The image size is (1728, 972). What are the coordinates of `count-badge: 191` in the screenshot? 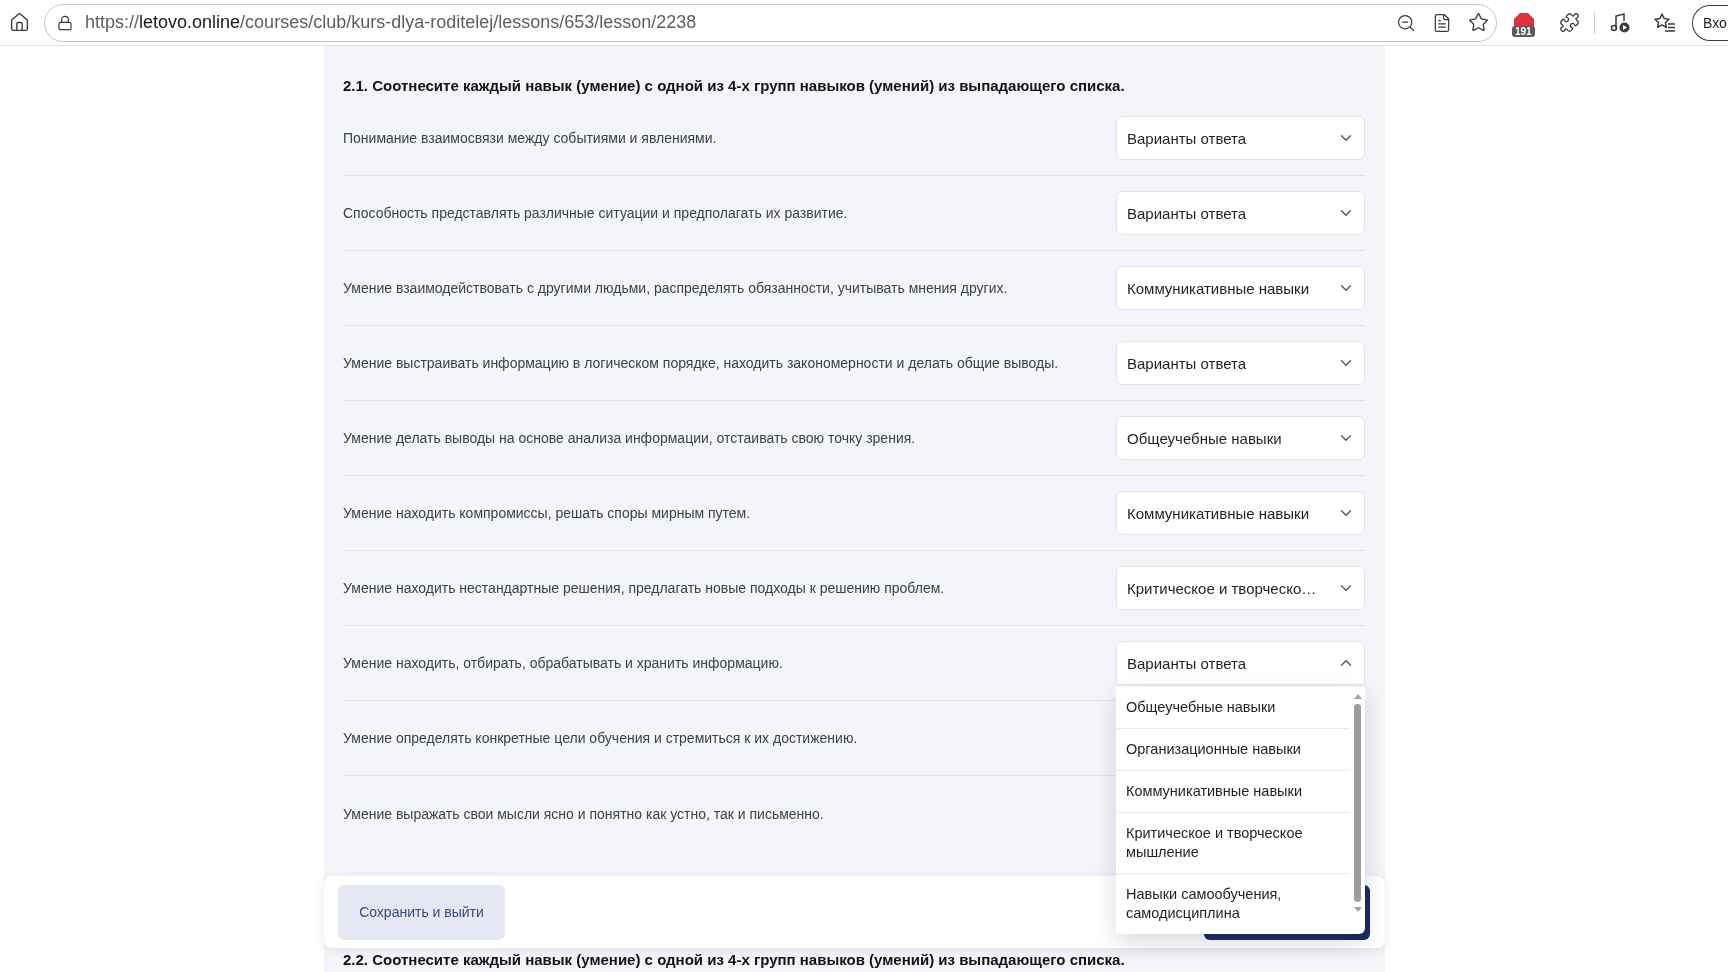 It's located at (1523, 31).